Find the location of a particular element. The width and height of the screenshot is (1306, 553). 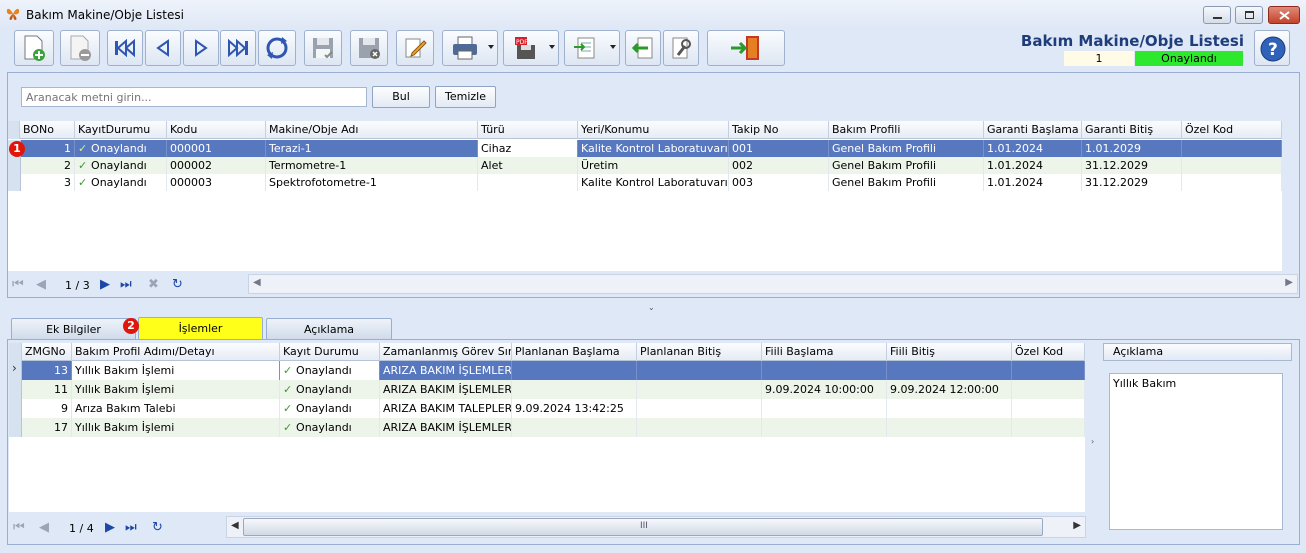

table-cell: Arıza Bakım Talebi is located at coordinates (176, 408).